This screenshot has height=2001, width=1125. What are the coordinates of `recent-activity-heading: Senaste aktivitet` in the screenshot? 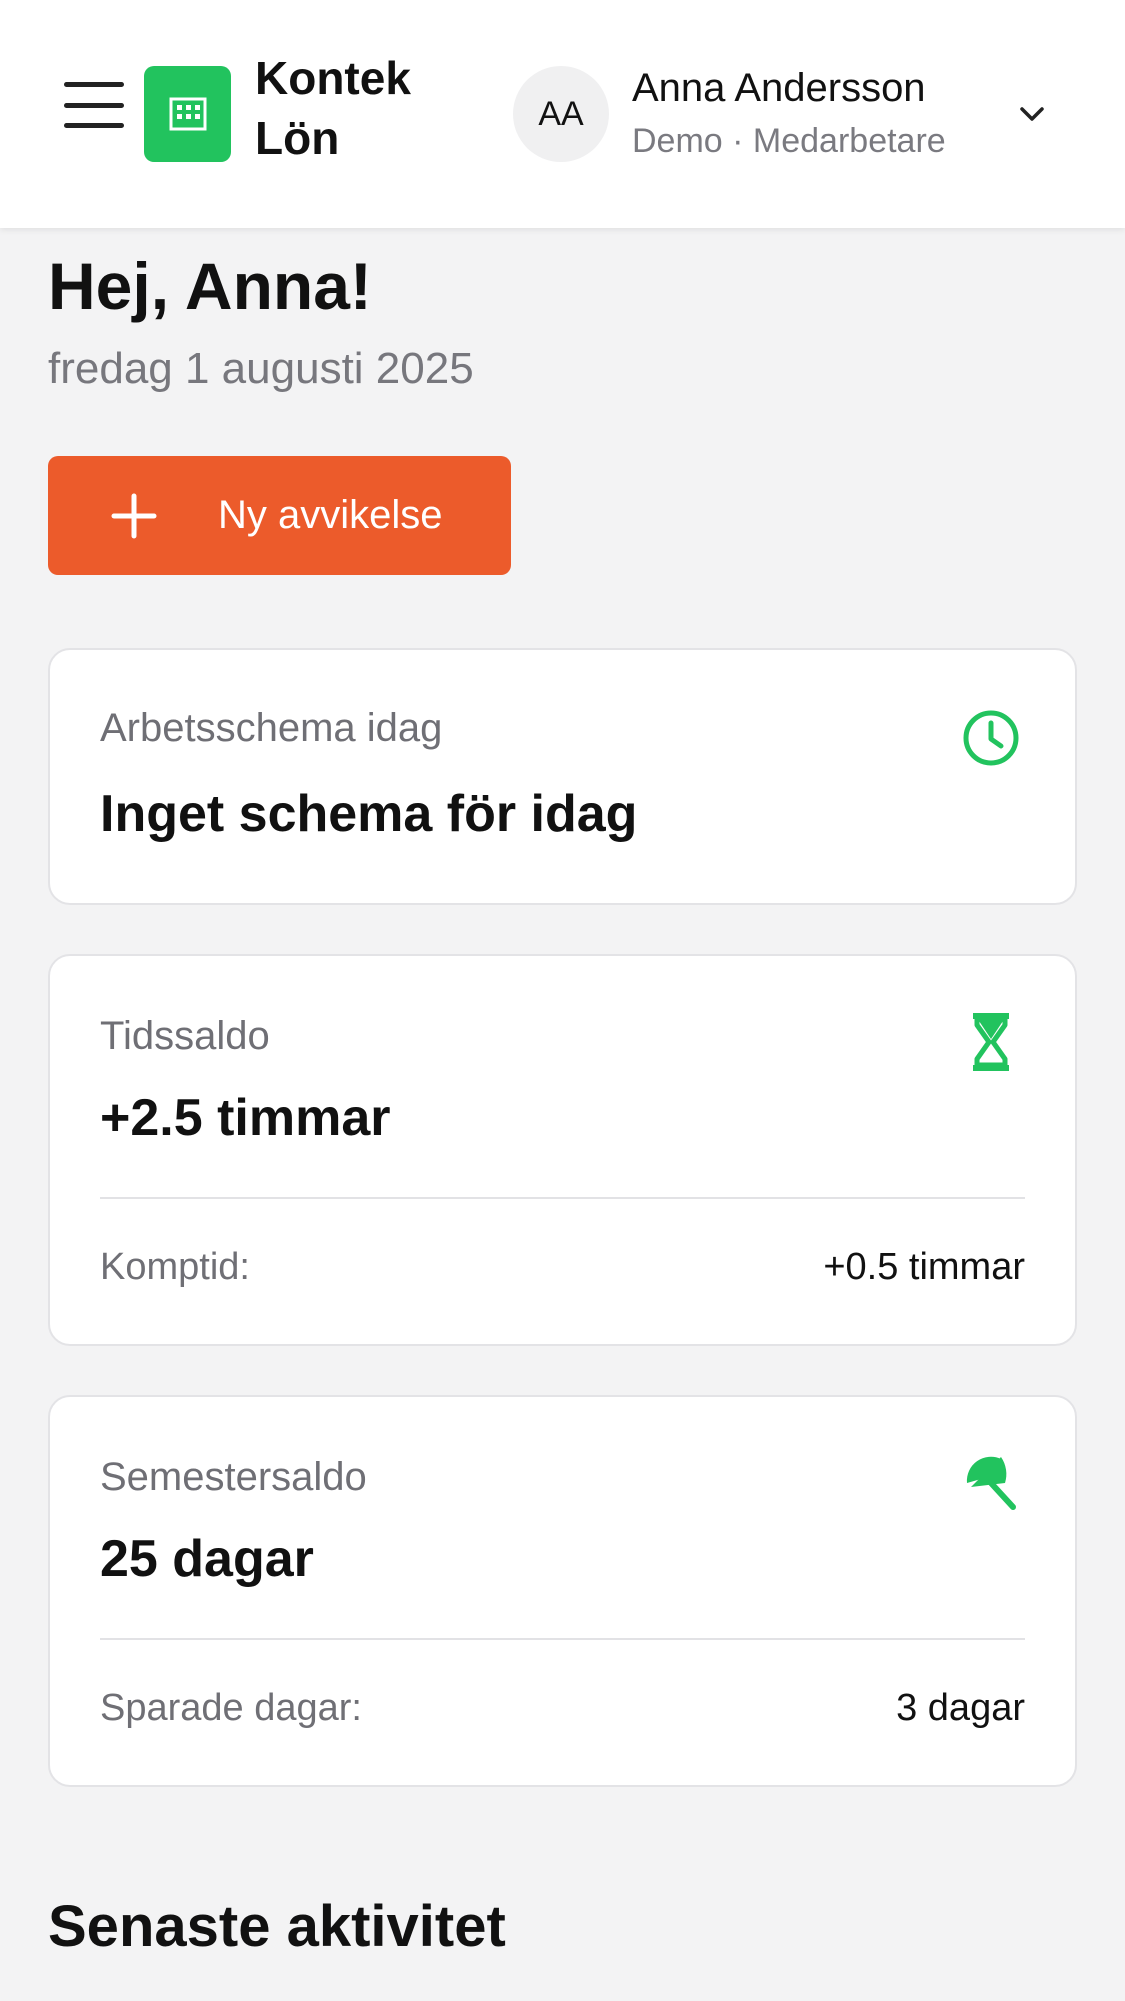 It's located at (277, 1926).